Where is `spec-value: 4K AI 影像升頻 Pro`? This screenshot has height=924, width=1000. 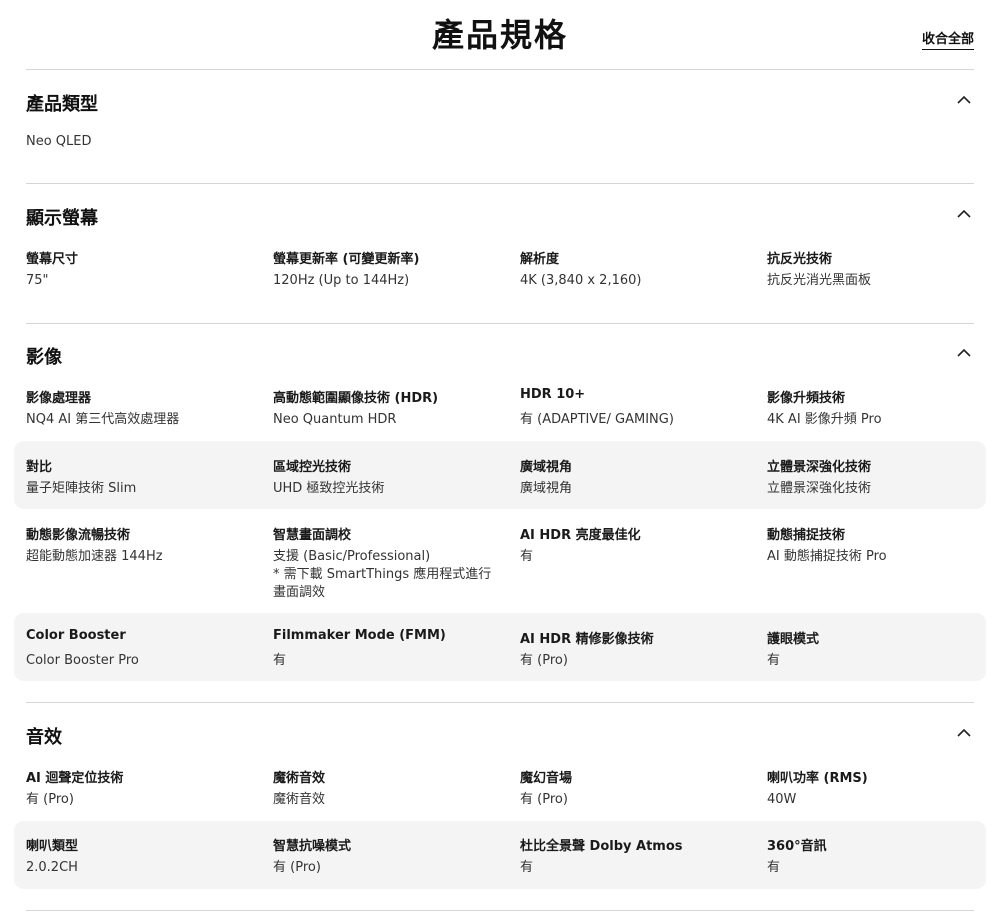 spec-value: 4K AI 影像升頻 Pro is located at coordinates (824, 419).